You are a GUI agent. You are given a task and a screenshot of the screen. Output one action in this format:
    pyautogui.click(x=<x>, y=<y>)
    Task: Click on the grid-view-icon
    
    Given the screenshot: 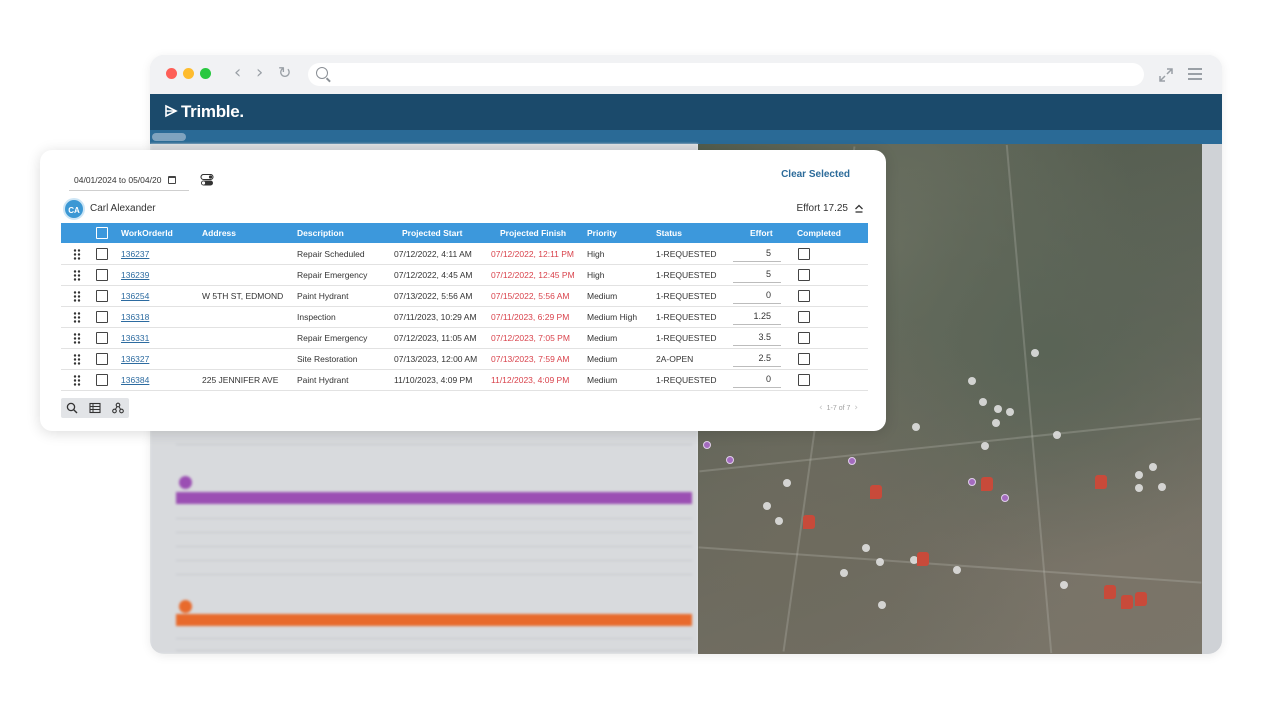 What is the action you would take?
    pyautogui.click(x=95, y=408)
    